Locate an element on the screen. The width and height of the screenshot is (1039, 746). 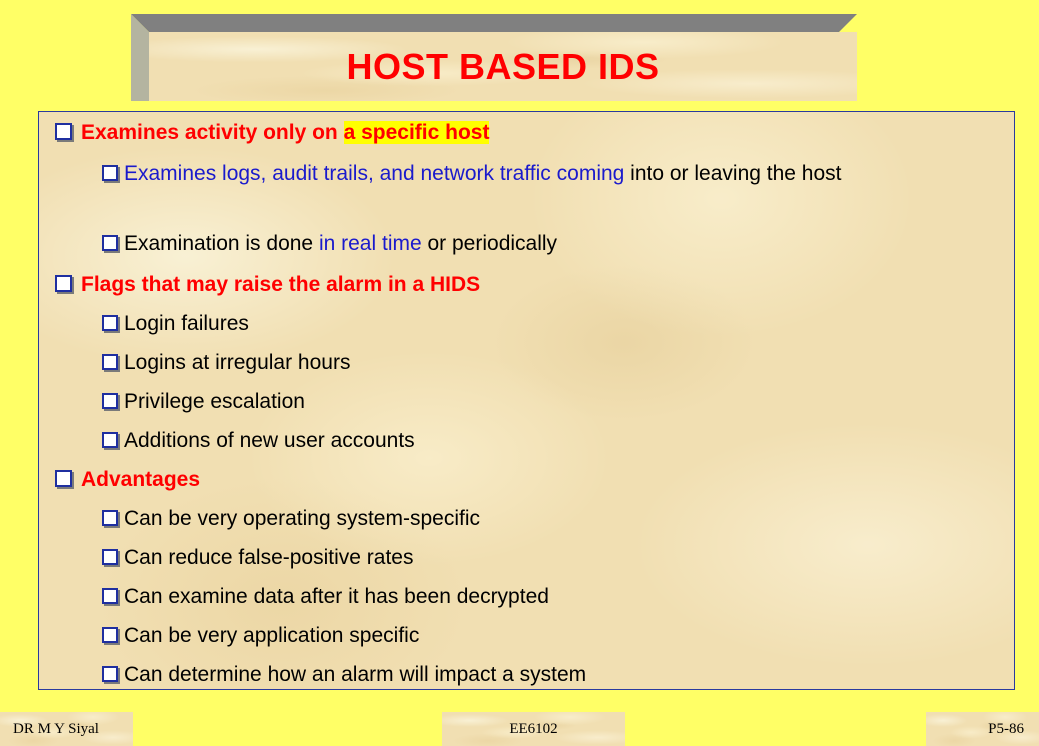
sub-bullet-text: Additions of new user accounts is located at coordinates (269, 440).